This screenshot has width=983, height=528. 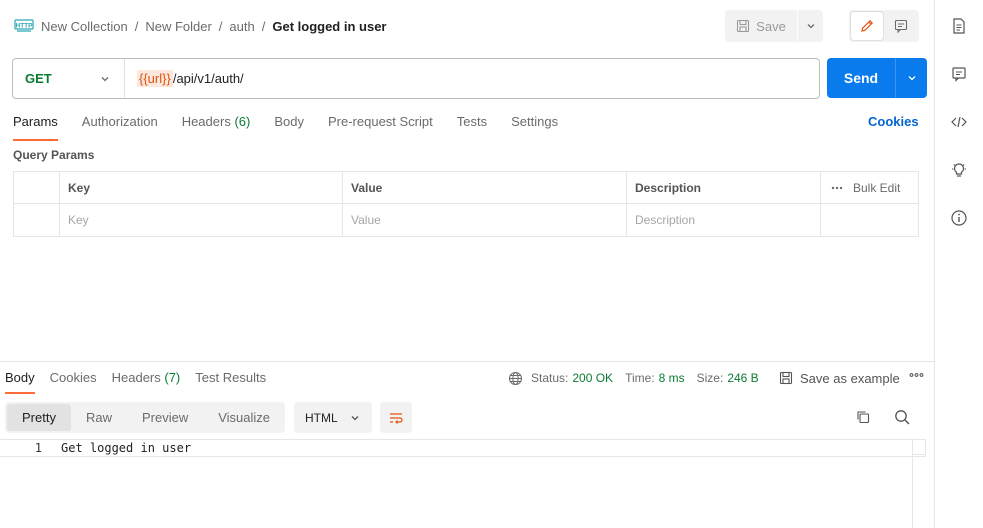 What do you see at coordinates (771, 26) in the screenshot?
I see `save-label: Save` at bounding box center [771, 26].